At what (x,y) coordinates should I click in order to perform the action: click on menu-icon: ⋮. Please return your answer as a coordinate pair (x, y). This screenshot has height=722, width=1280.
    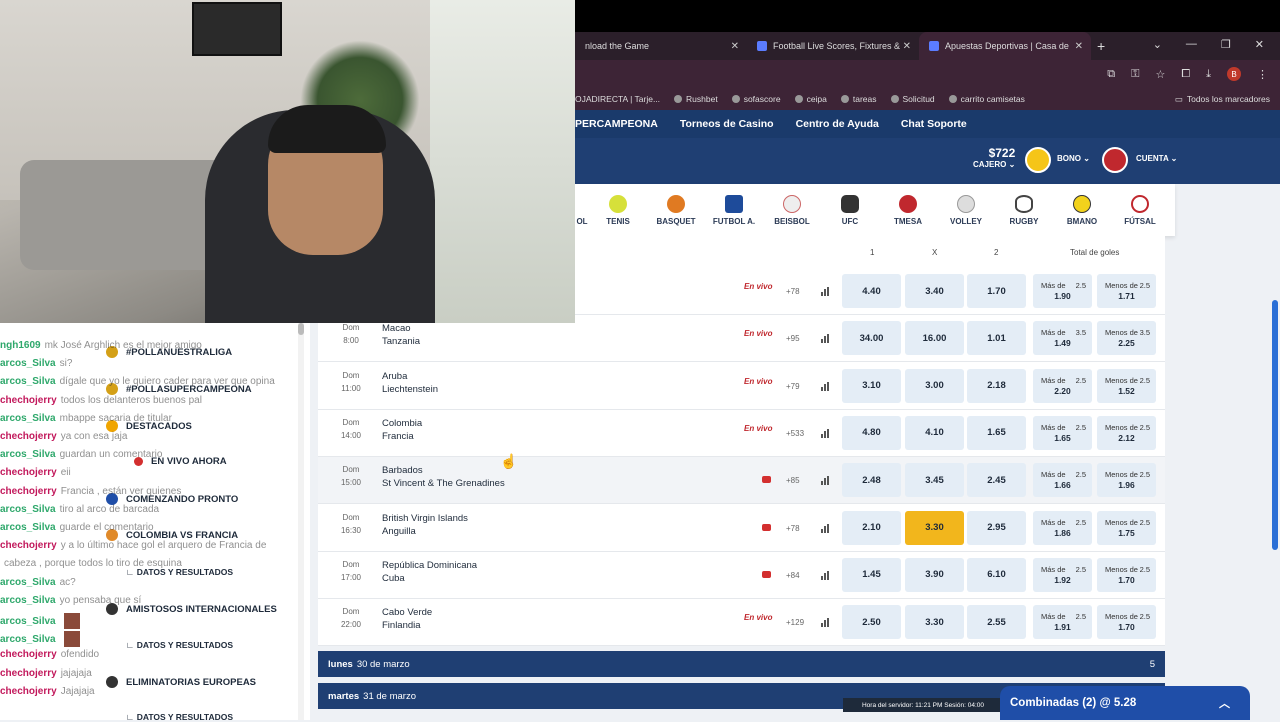
    Looking at the image, I should click on (1262, 74).